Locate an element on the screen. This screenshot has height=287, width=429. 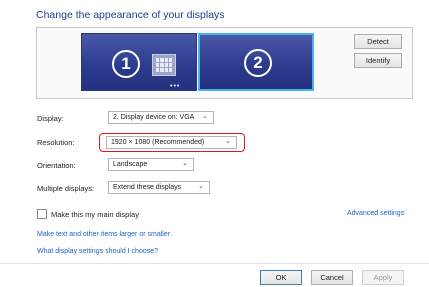
main-display-checkbox is located at coordinates (42, 214).